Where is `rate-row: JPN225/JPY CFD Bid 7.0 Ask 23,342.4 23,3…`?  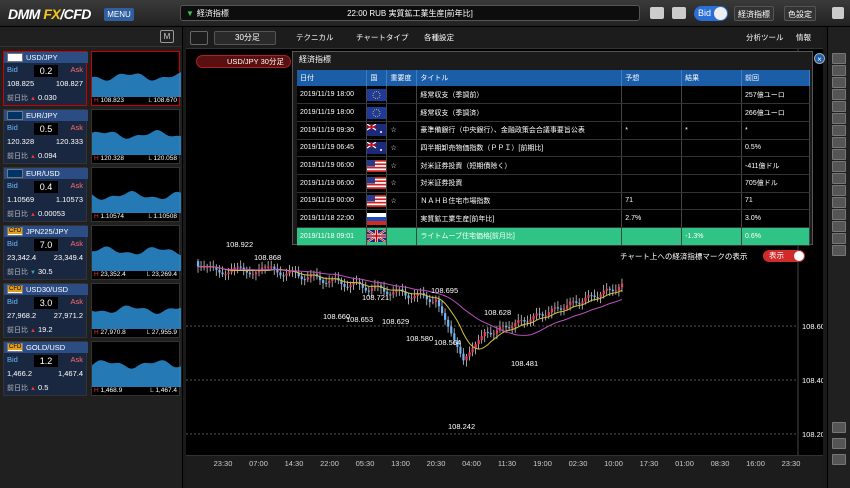 rate-row: JPN225/JPY CFD Bid 7.0 Ask 23,342.4 23,3… is located at coordinates (92, 252).